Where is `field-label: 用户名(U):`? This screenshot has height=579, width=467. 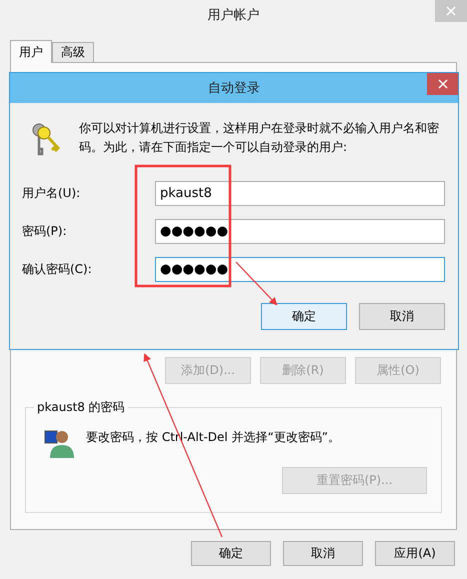 field-label: 用户名(U): is located at coordinates (52, 193).